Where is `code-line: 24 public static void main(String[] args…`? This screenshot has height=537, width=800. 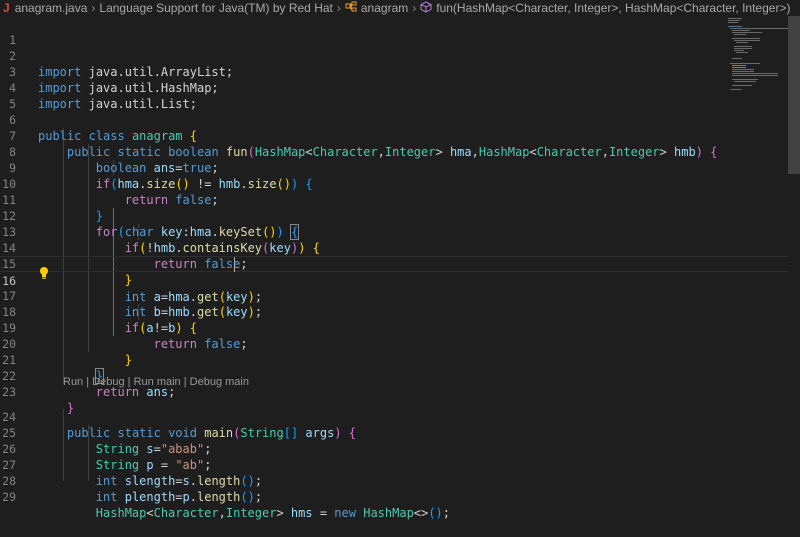
code-line: 24 public static void main(String[] args… is located at coordinates (394, 416).